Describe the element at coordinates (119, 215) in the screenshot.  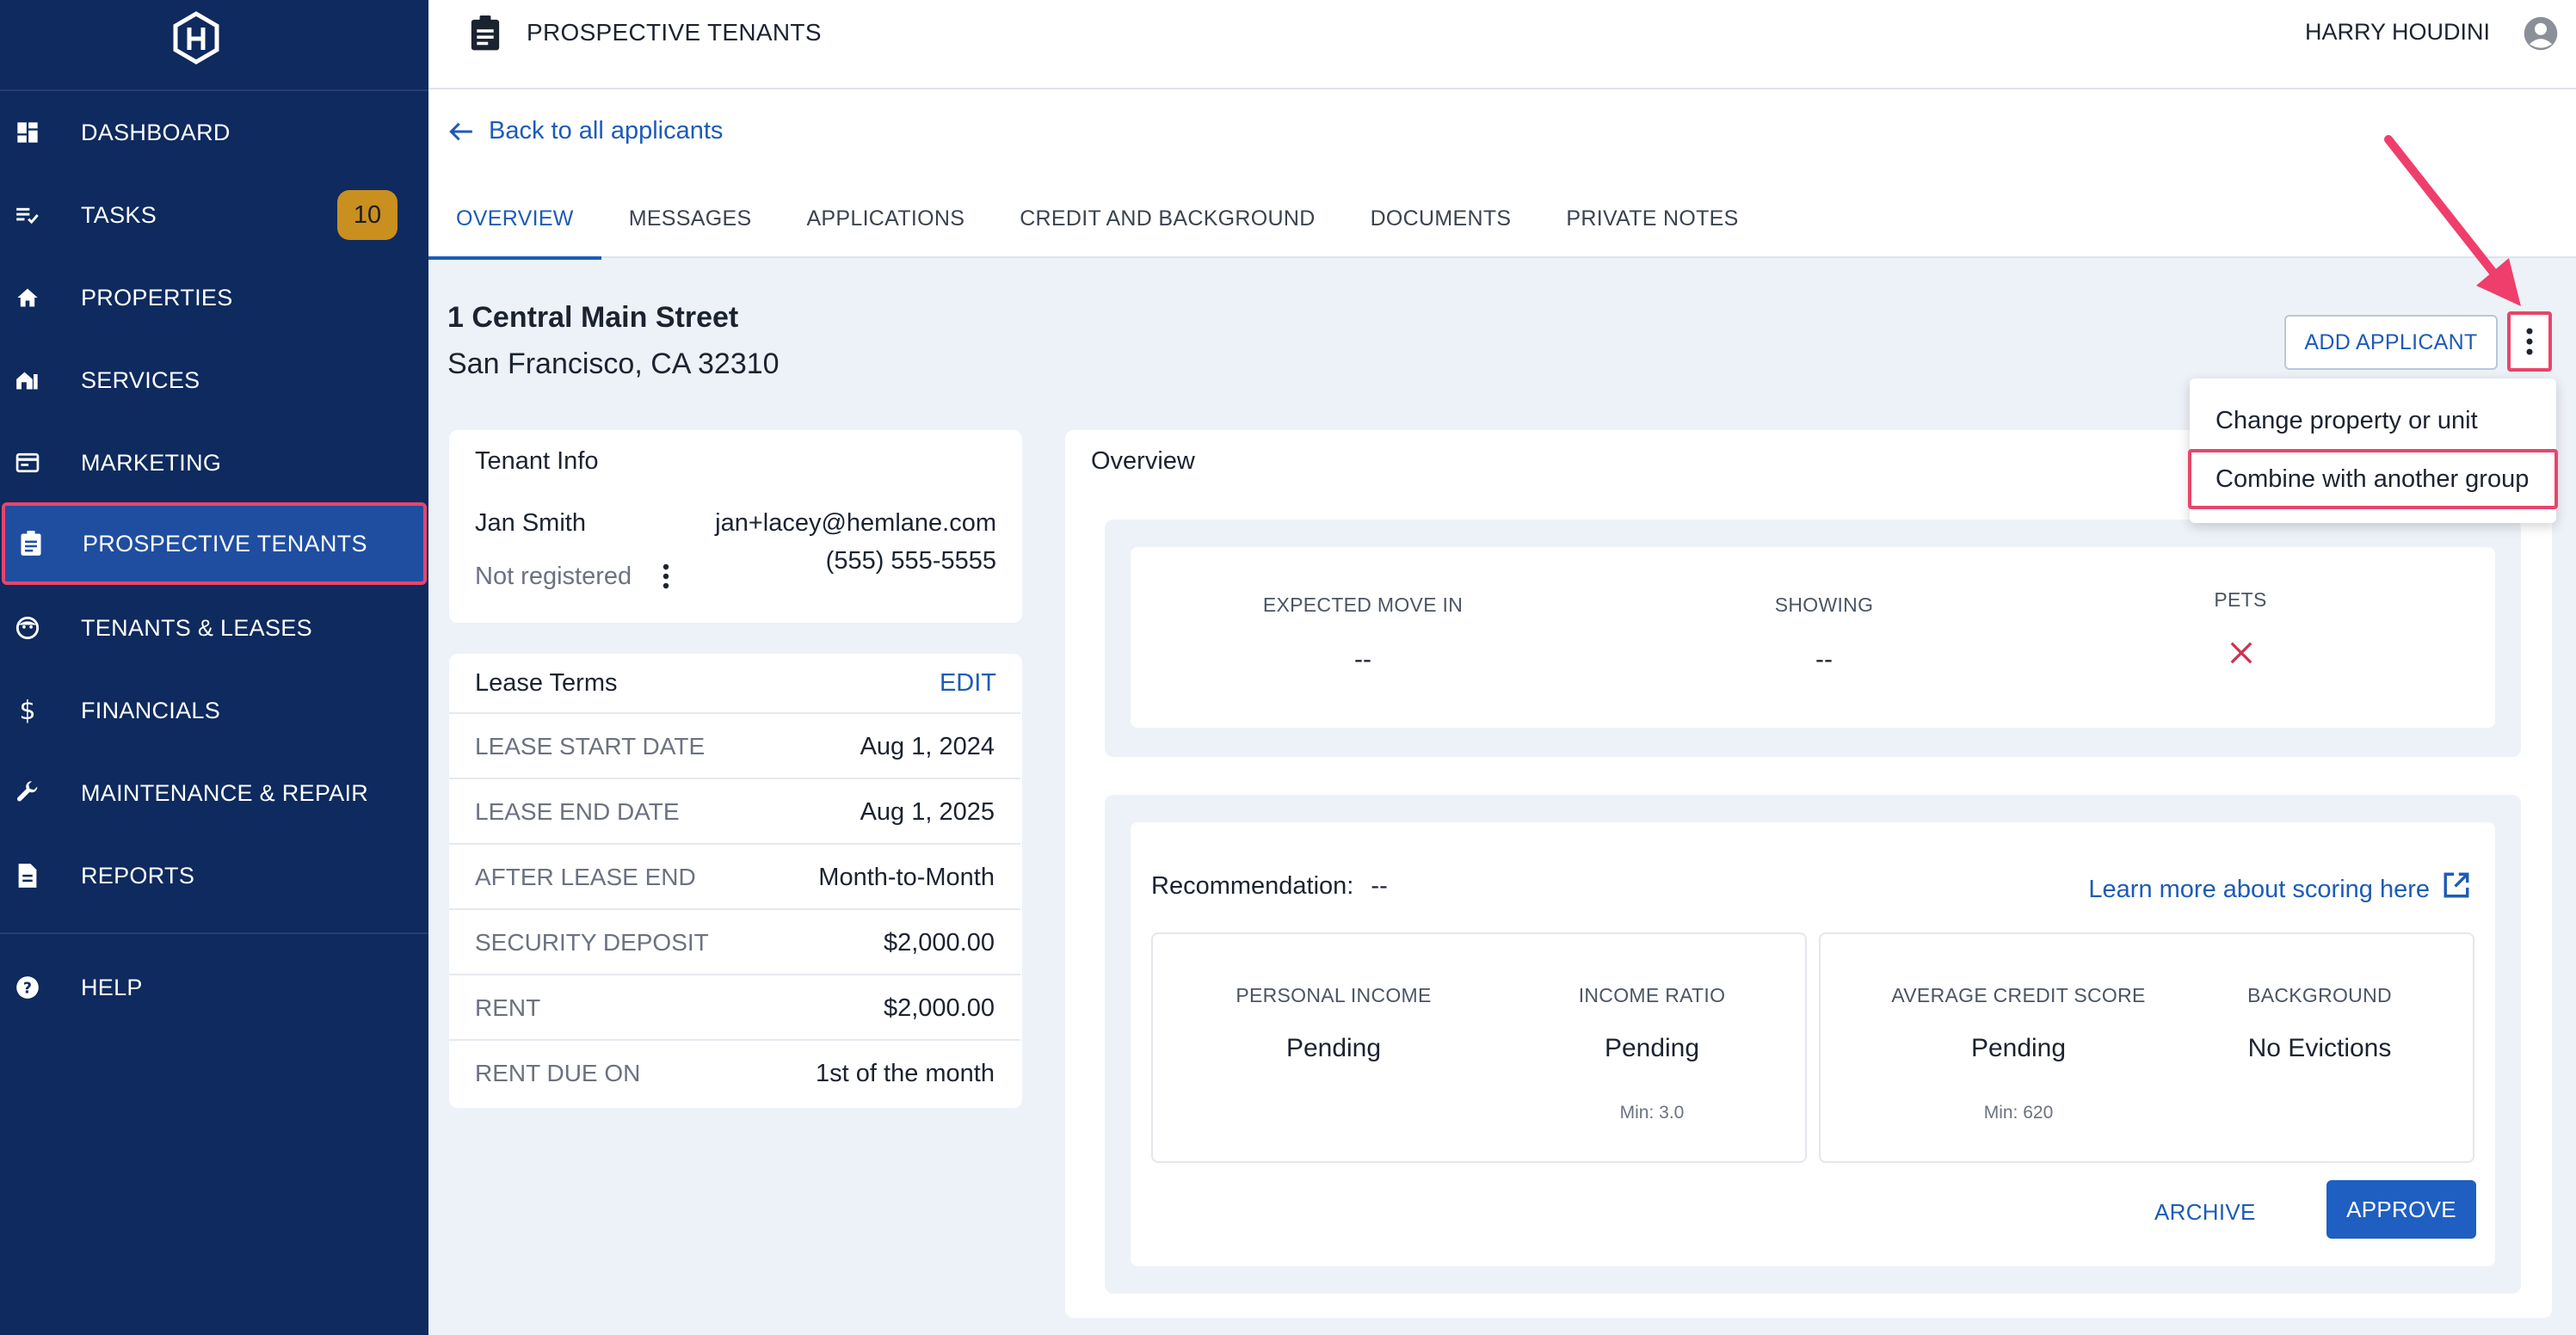
I see `sidebar-item-label: TASKS` at that location.